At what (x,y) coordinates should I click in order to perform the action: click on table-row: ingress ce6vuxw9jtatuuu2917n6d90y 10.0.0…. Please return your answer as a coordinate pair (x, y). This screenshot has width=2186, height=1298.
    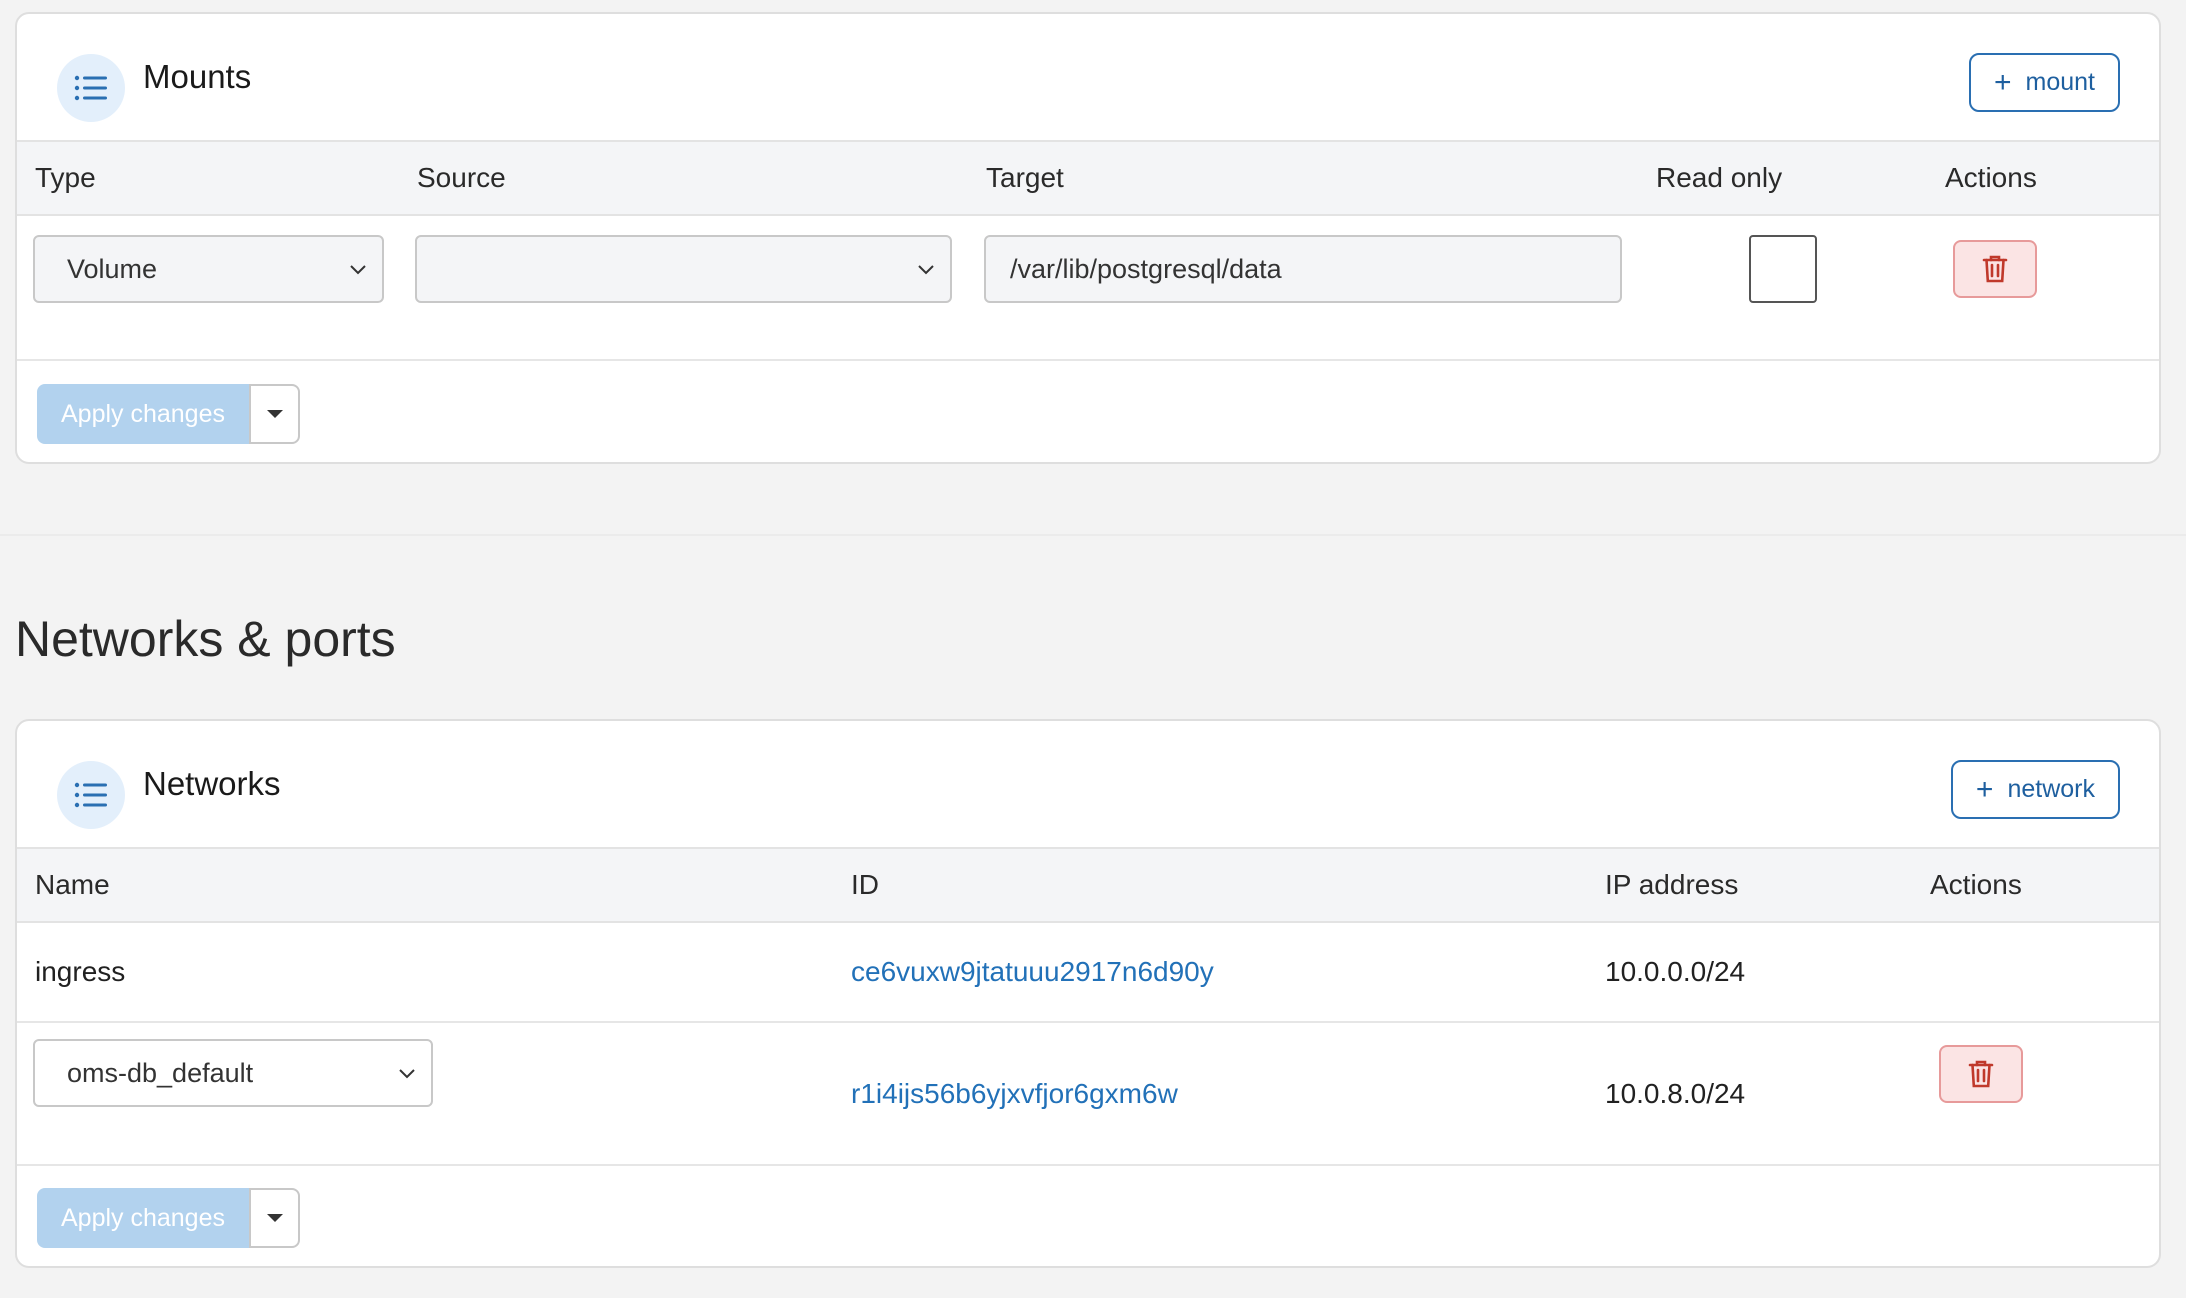
    Looking at the image, I should click on (1088, 973).